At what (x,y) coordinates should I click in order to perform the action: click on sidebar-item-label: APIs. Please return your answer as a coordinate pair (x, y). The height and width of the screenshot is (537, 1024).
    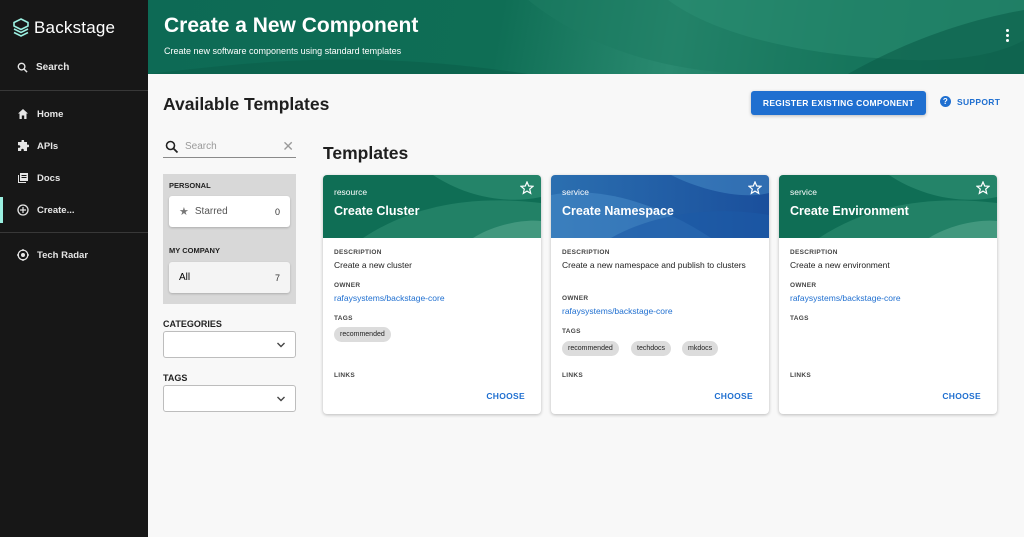
    Looking at the image, I should click on (48, 146).